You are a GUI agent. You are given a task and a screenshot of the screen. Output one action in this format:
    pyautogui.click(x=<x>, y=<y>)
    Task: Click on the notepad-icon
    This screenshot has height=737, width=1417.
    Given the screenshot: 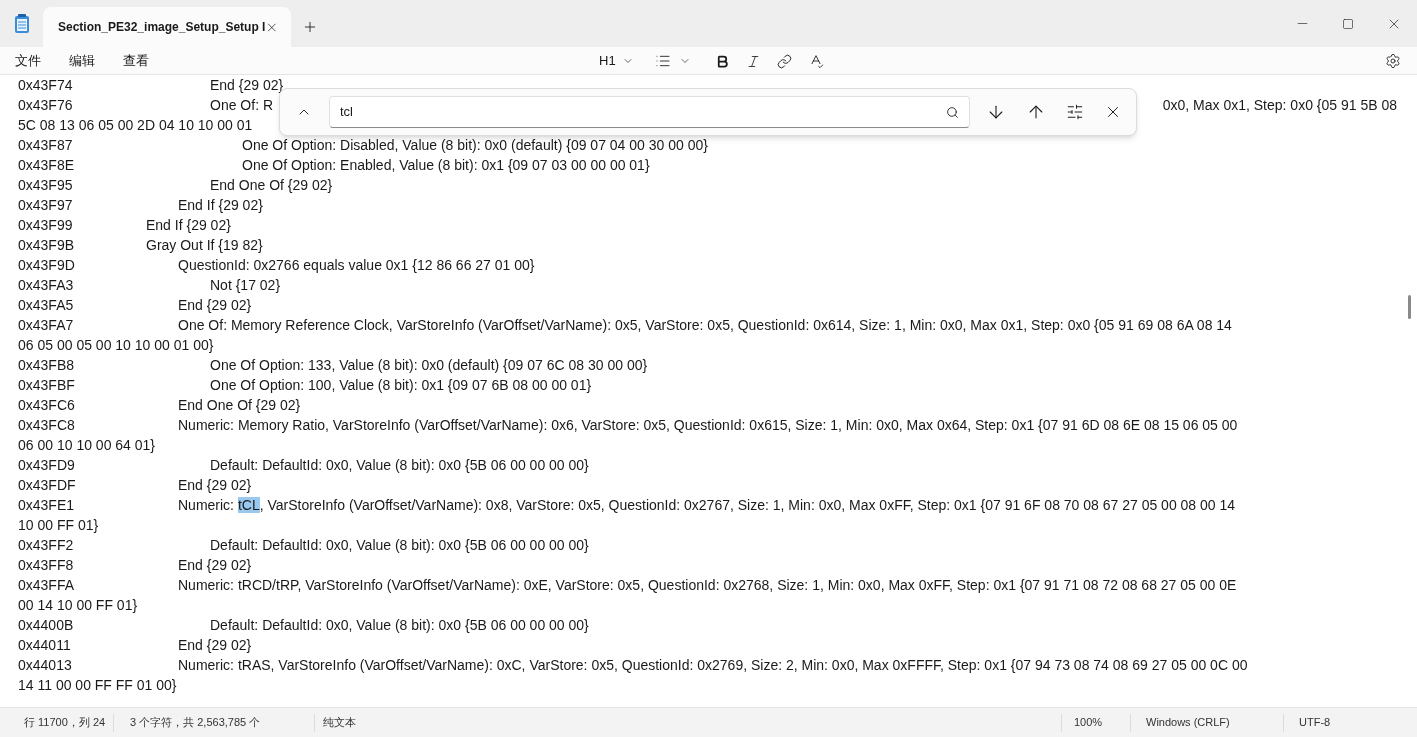 What is the action you would take?
    pyautogui.click(x=21, y=23)
    